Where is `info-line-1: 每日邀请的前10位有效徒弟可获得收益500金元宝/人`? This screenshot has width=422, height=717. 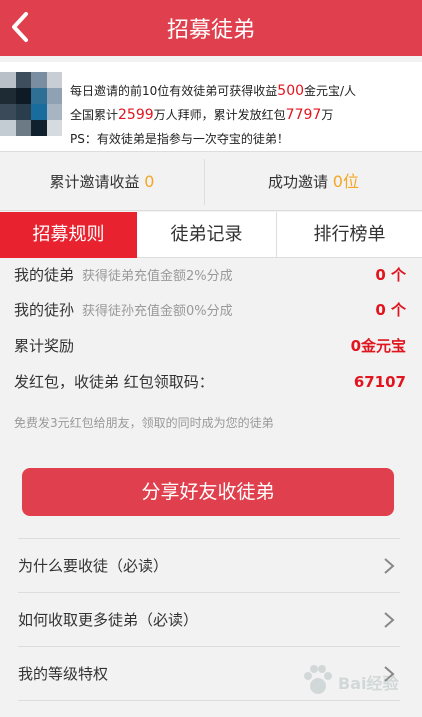 info-line-1: 每日邀请的前10位有效徒弟可获得收益500金元宝/人 is located at coordinates (213, 90).